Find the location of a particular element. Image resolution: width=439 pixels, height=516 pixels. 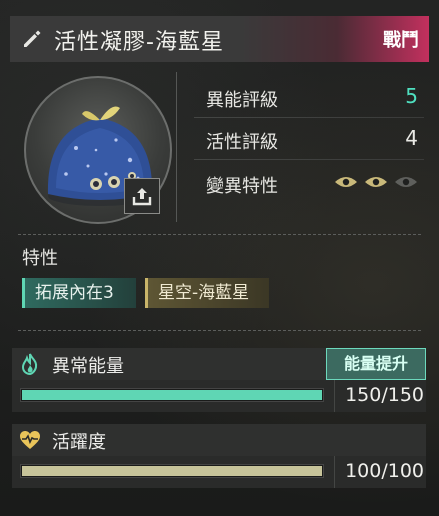

vitality-progress-fill is located at coordinates (172, 471).